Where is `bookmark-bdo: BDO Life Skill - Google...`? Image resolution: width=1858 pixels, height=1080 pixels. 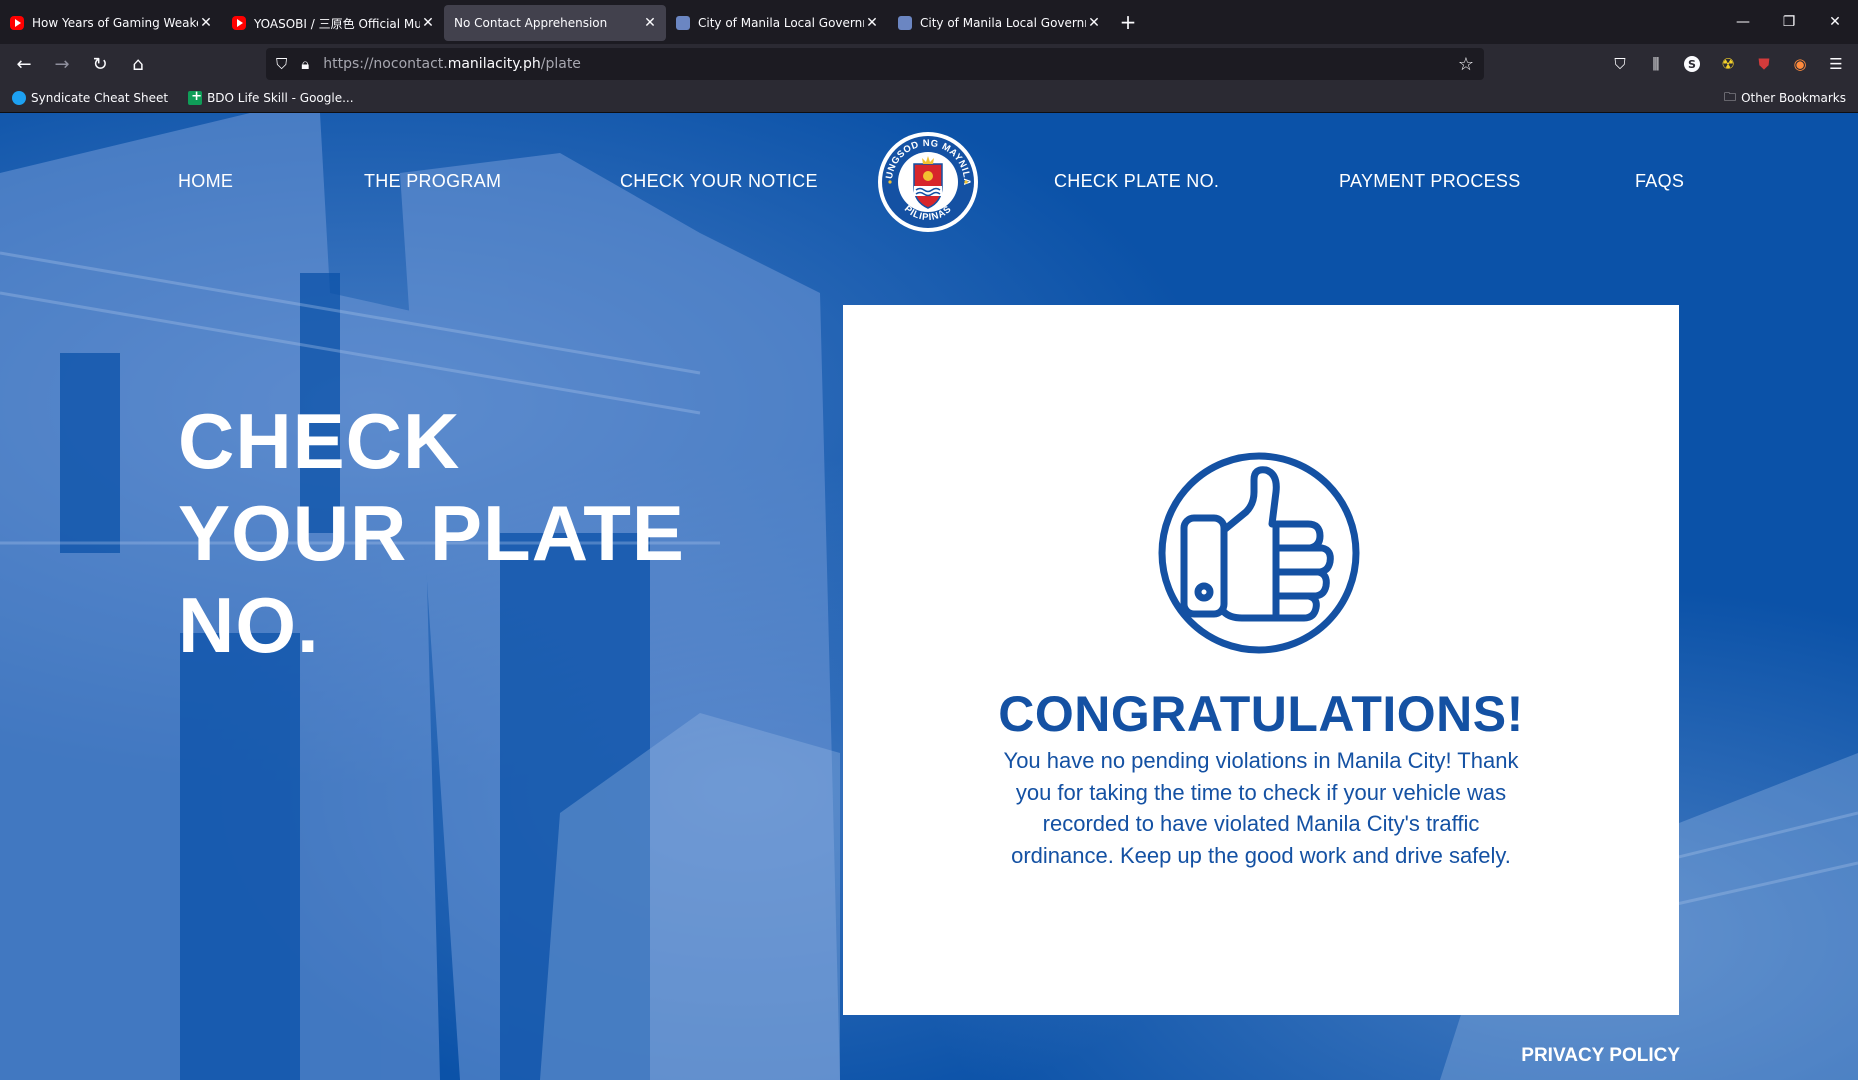
bookmark-bdo: BDO Life Skill - Google... is located at coordinates (271, 97).